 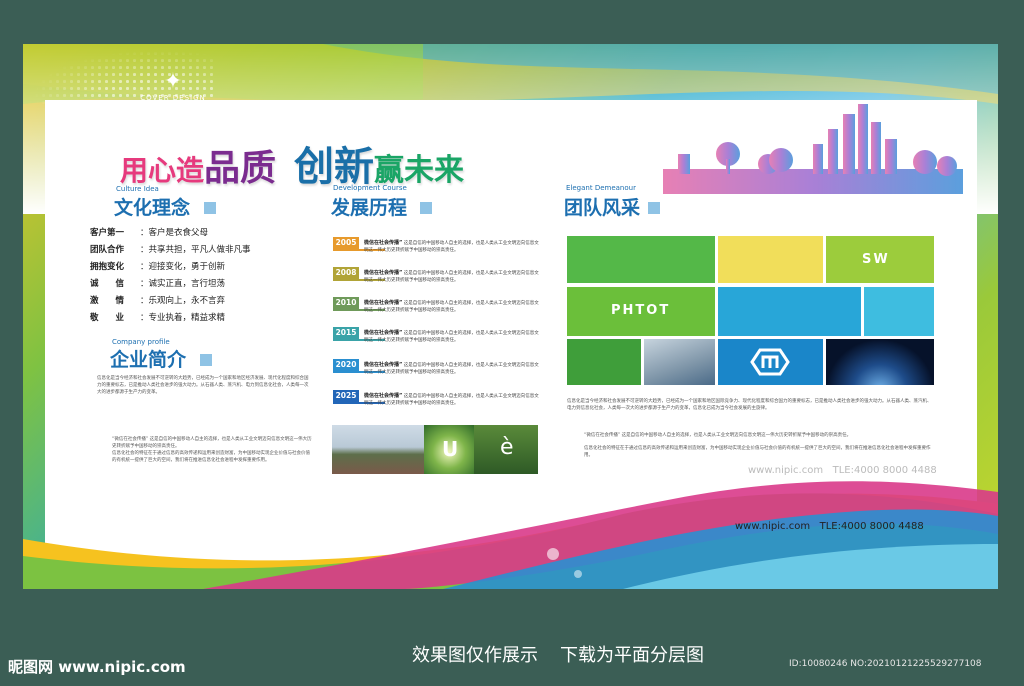 I want to click on timeline-year: 2008, so click(x=346, y=273).